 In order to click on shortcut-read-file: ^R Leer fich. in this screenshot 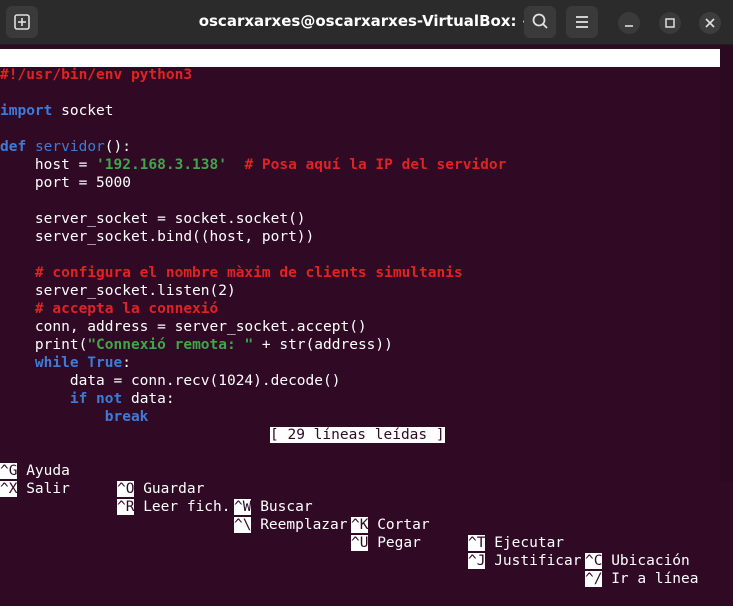, I will do `click(174, 507)`.